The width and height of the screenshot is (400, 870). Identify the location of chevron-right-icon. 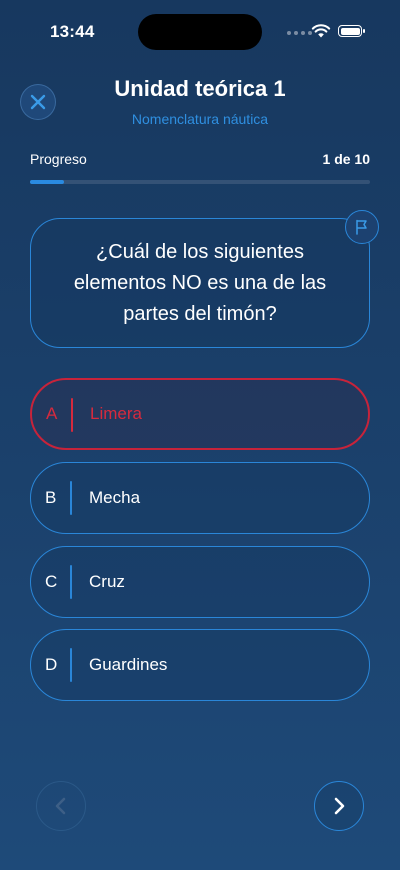
(339, 806).